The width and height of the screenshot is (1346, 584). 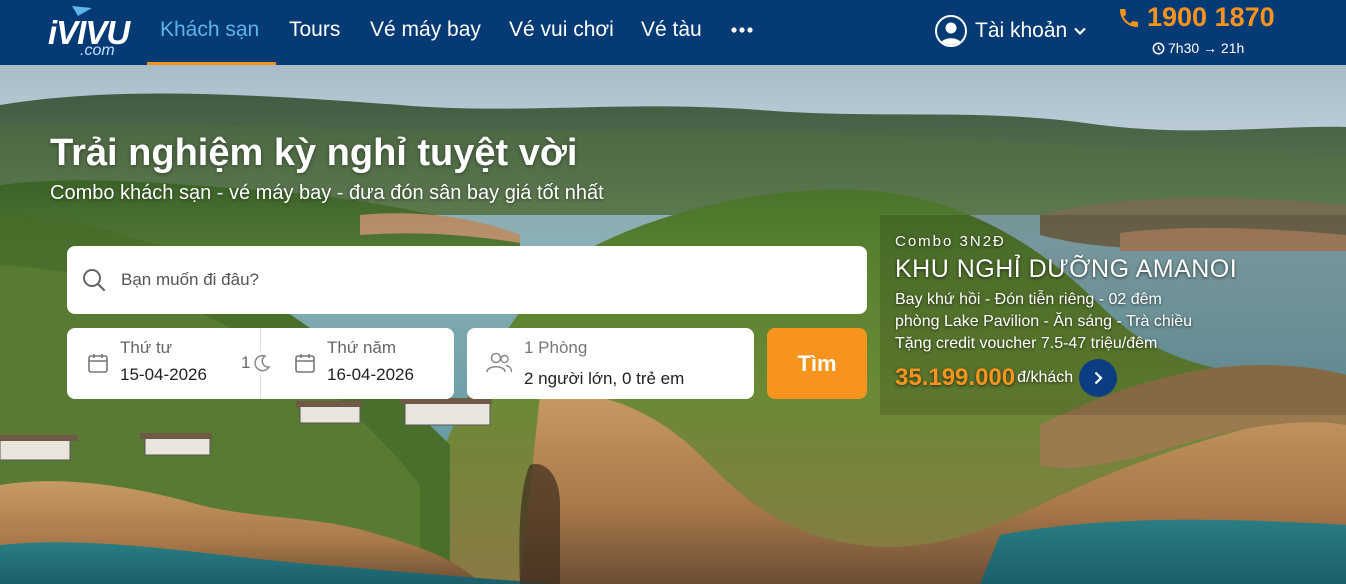 I want to click on checkout-date-value: 16-04-2026, so click(x=370, y=374).